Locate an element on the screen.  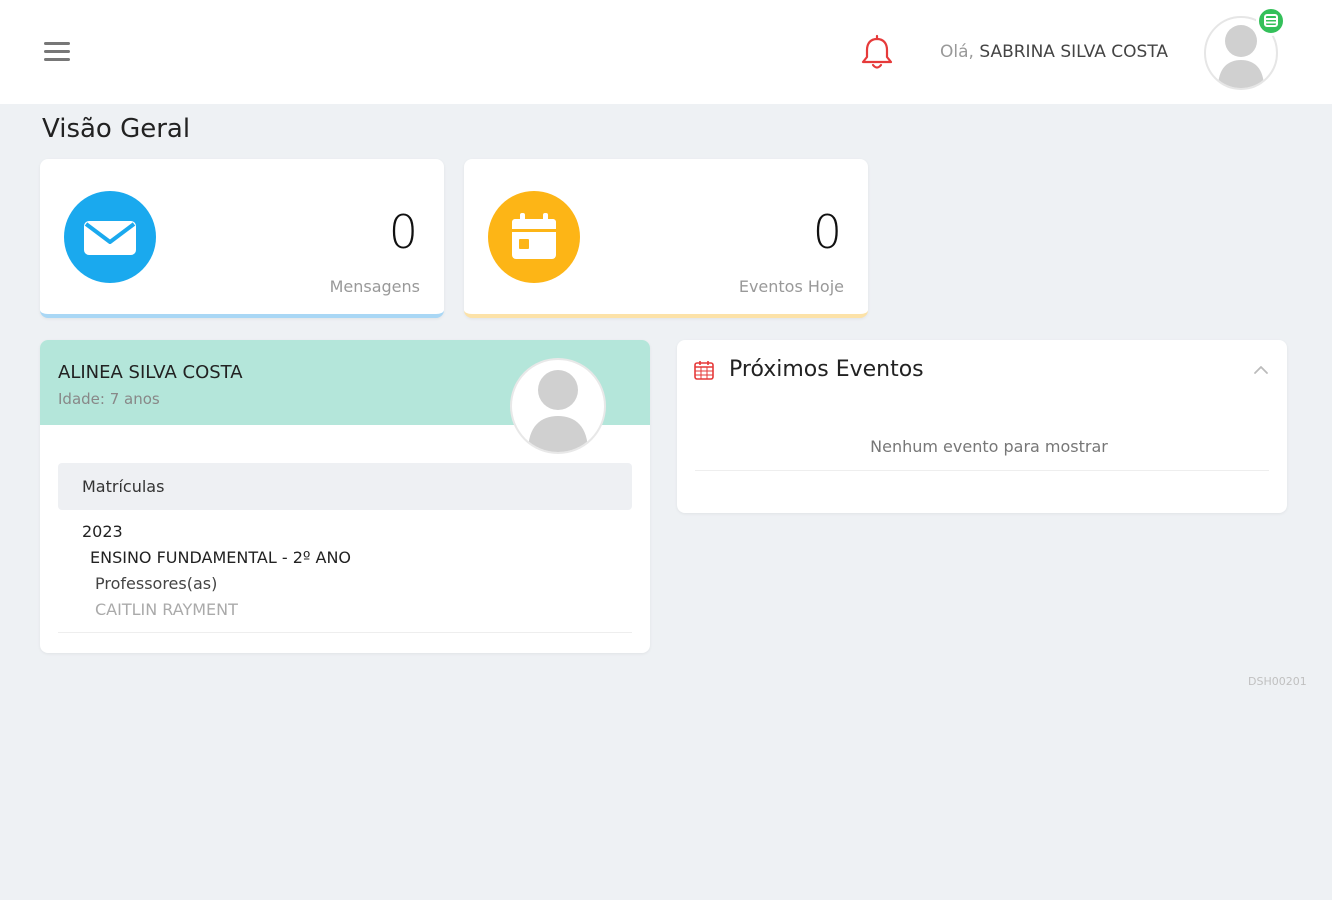
envelope-icon is located at coordinates (110, 237).